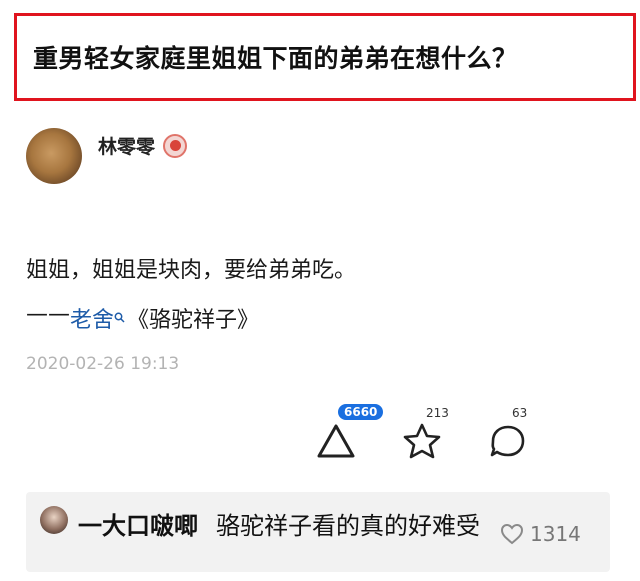 The height and width of the screenshot is (581, 640). Describe the element at coordinates (348, 526) in the screenshot. I see `comment-text: 骆驼祥子看的真的好难受` at that location.